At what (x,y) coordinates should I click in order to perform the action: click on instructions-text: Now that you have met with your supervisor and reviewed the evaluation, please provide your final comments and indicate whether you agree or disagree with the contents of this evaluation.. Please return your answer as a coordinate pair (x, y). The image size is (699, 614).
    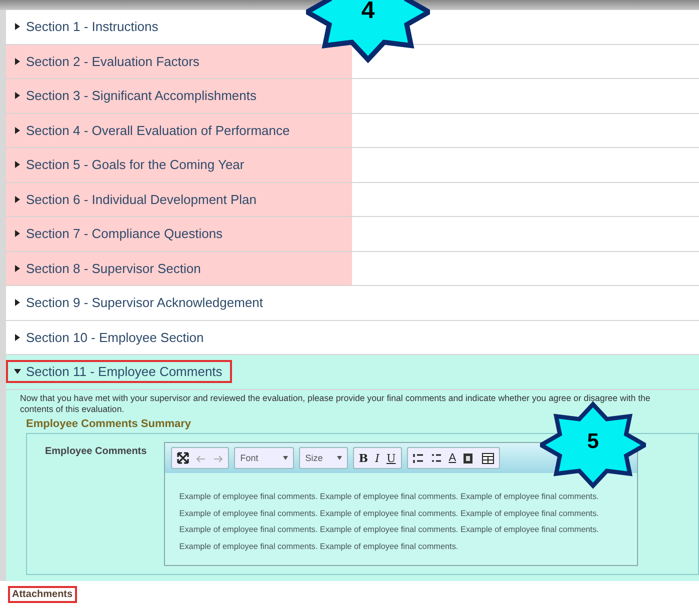
    Looking at the image, I should click on (336, 404).